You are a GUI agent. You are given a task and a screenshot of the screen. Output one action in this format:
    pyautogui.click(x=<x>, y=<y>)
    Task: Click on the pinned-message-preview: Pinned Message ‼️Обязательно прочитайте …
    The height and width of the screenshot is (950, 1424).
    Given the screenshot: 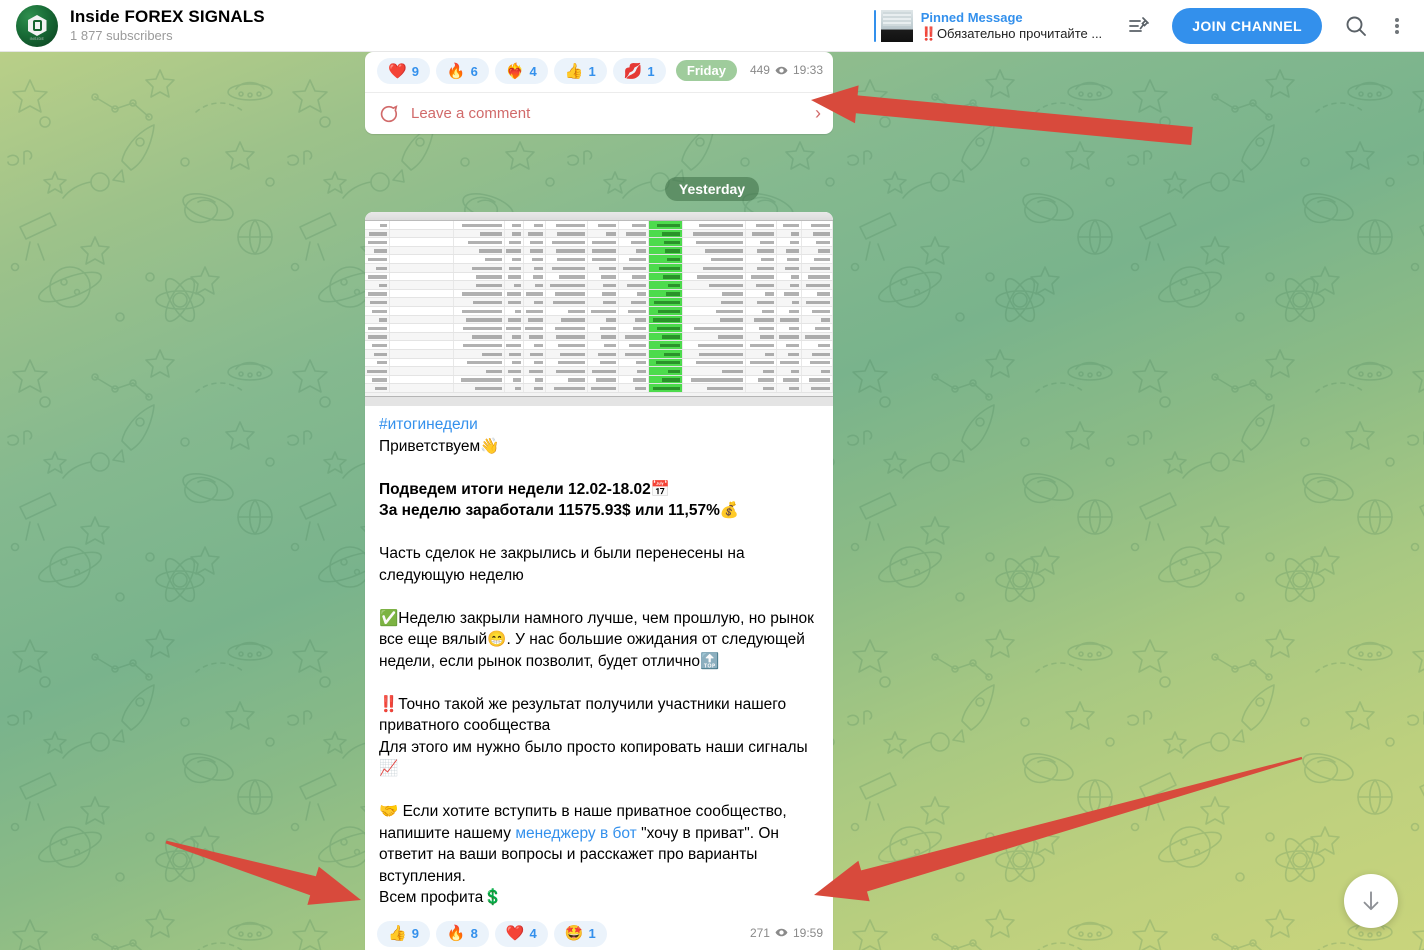 What is the action you would take?
    pyautogui.click(x=987, y=25)
    